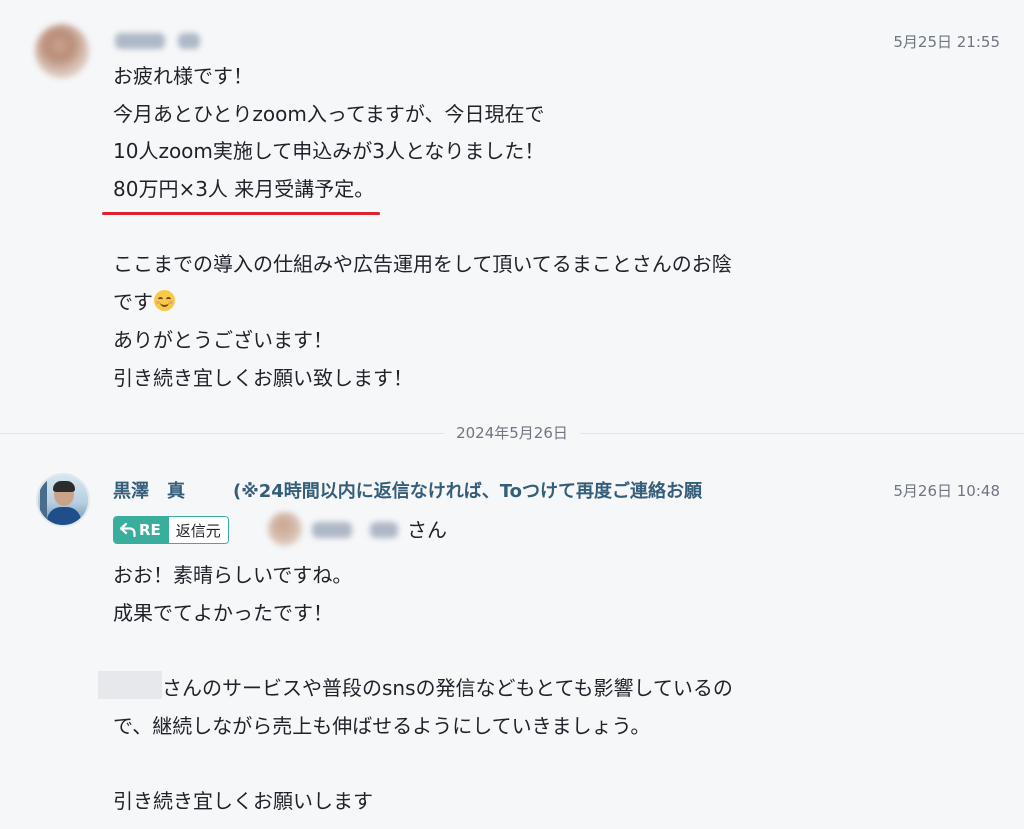 This screenshot has width=1024, height=829. Describe the element at coordinates (468, 491) in the screenshot. I see `sender-status-note: (※24時間以内に返信なければ、Toつけて再度ご連絡お願` at that location.